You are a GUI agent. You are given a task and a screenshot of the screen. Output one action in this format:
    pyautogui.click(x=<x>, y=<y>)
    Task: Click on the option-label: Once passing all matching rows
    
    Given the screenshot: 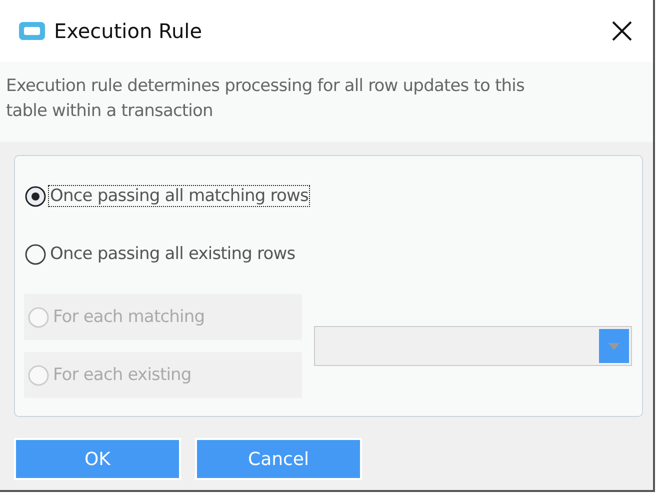 What is the action you would take?
    pyautogui.click(x=179, y=196)
    